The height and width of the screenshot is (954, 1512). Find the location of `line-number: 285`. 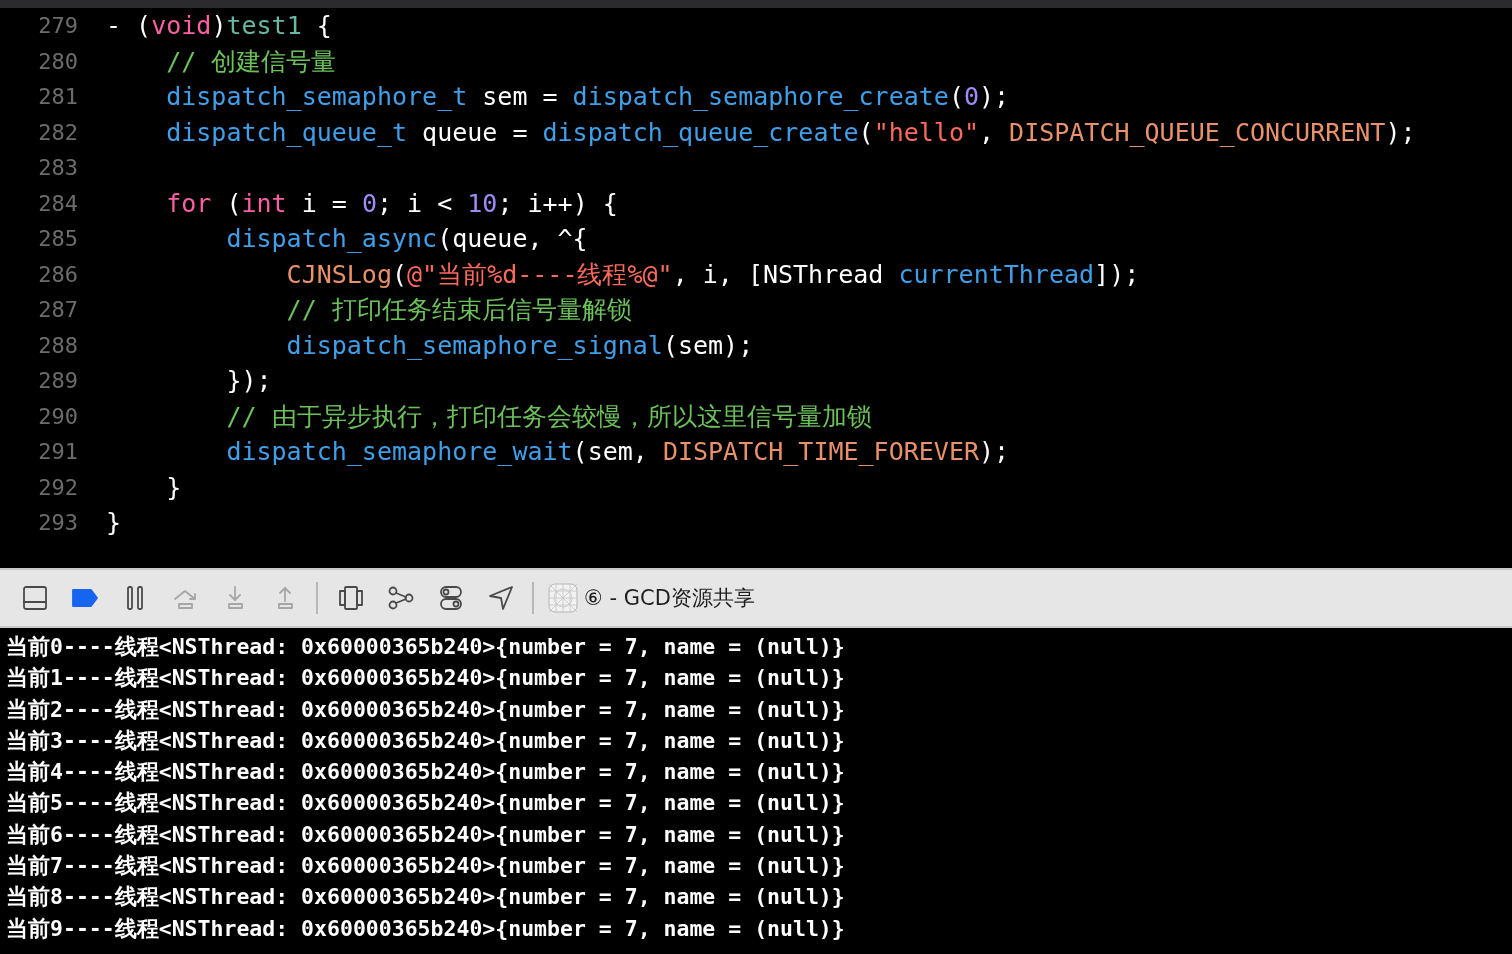

line-number: 285 is located at coordinates (58, 239).